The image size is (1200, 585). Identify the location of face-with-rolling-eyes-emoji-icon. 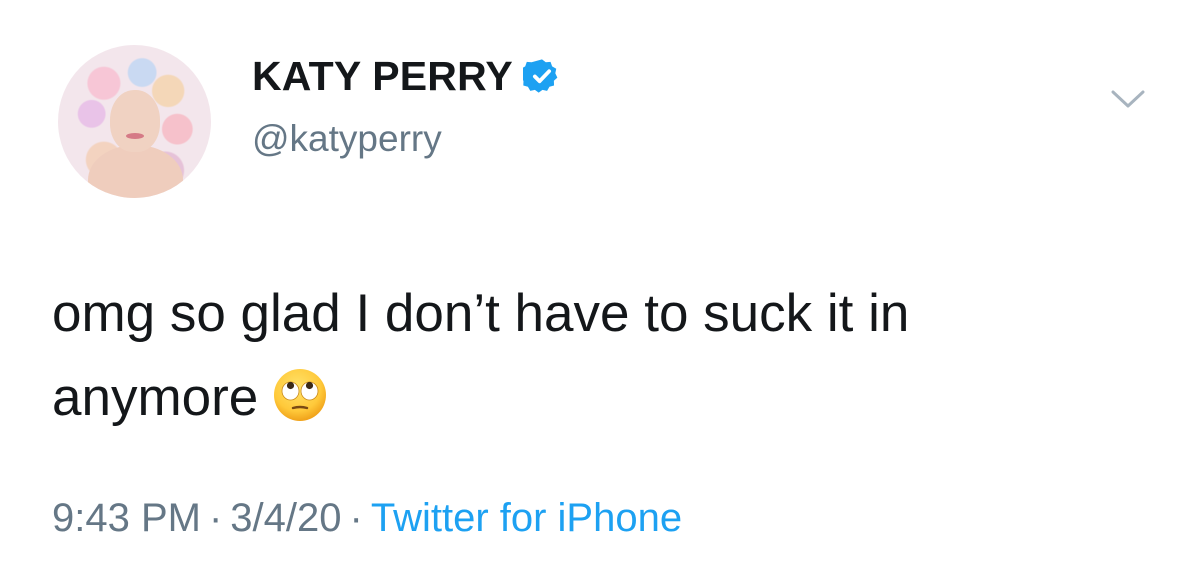
(300, 395).